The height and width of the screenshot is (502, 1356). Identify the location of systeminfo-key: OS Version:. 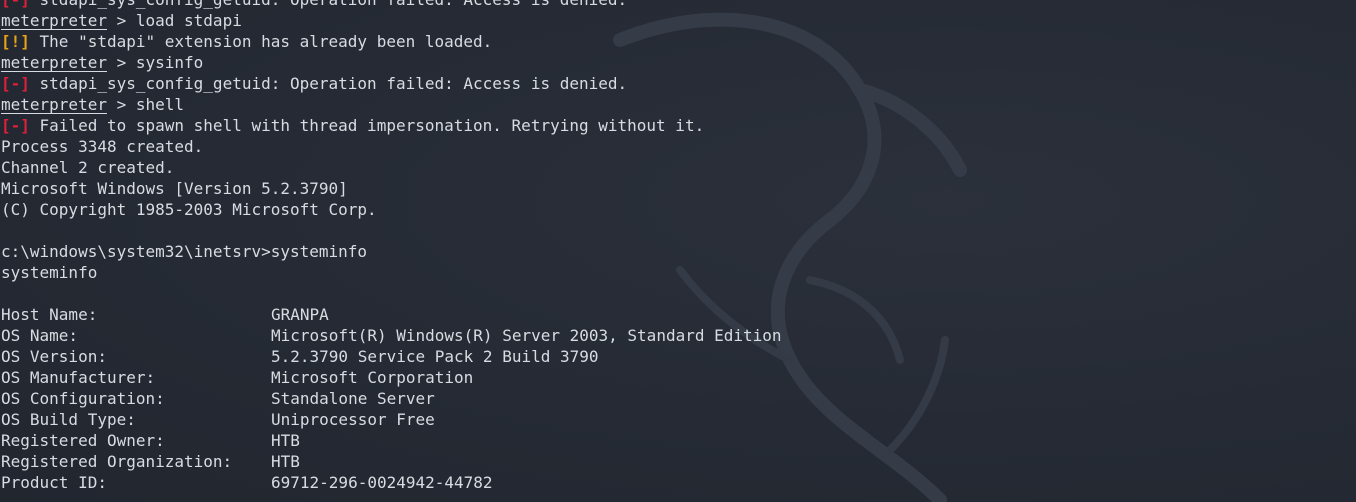
(54, 356).